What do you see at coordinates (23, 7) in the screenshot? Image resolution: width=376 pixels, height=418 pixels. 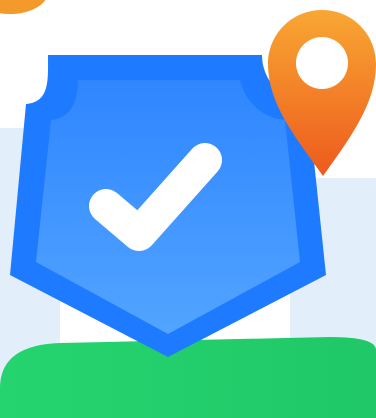 I see `orange-blob` at bounding box center [23, 7].